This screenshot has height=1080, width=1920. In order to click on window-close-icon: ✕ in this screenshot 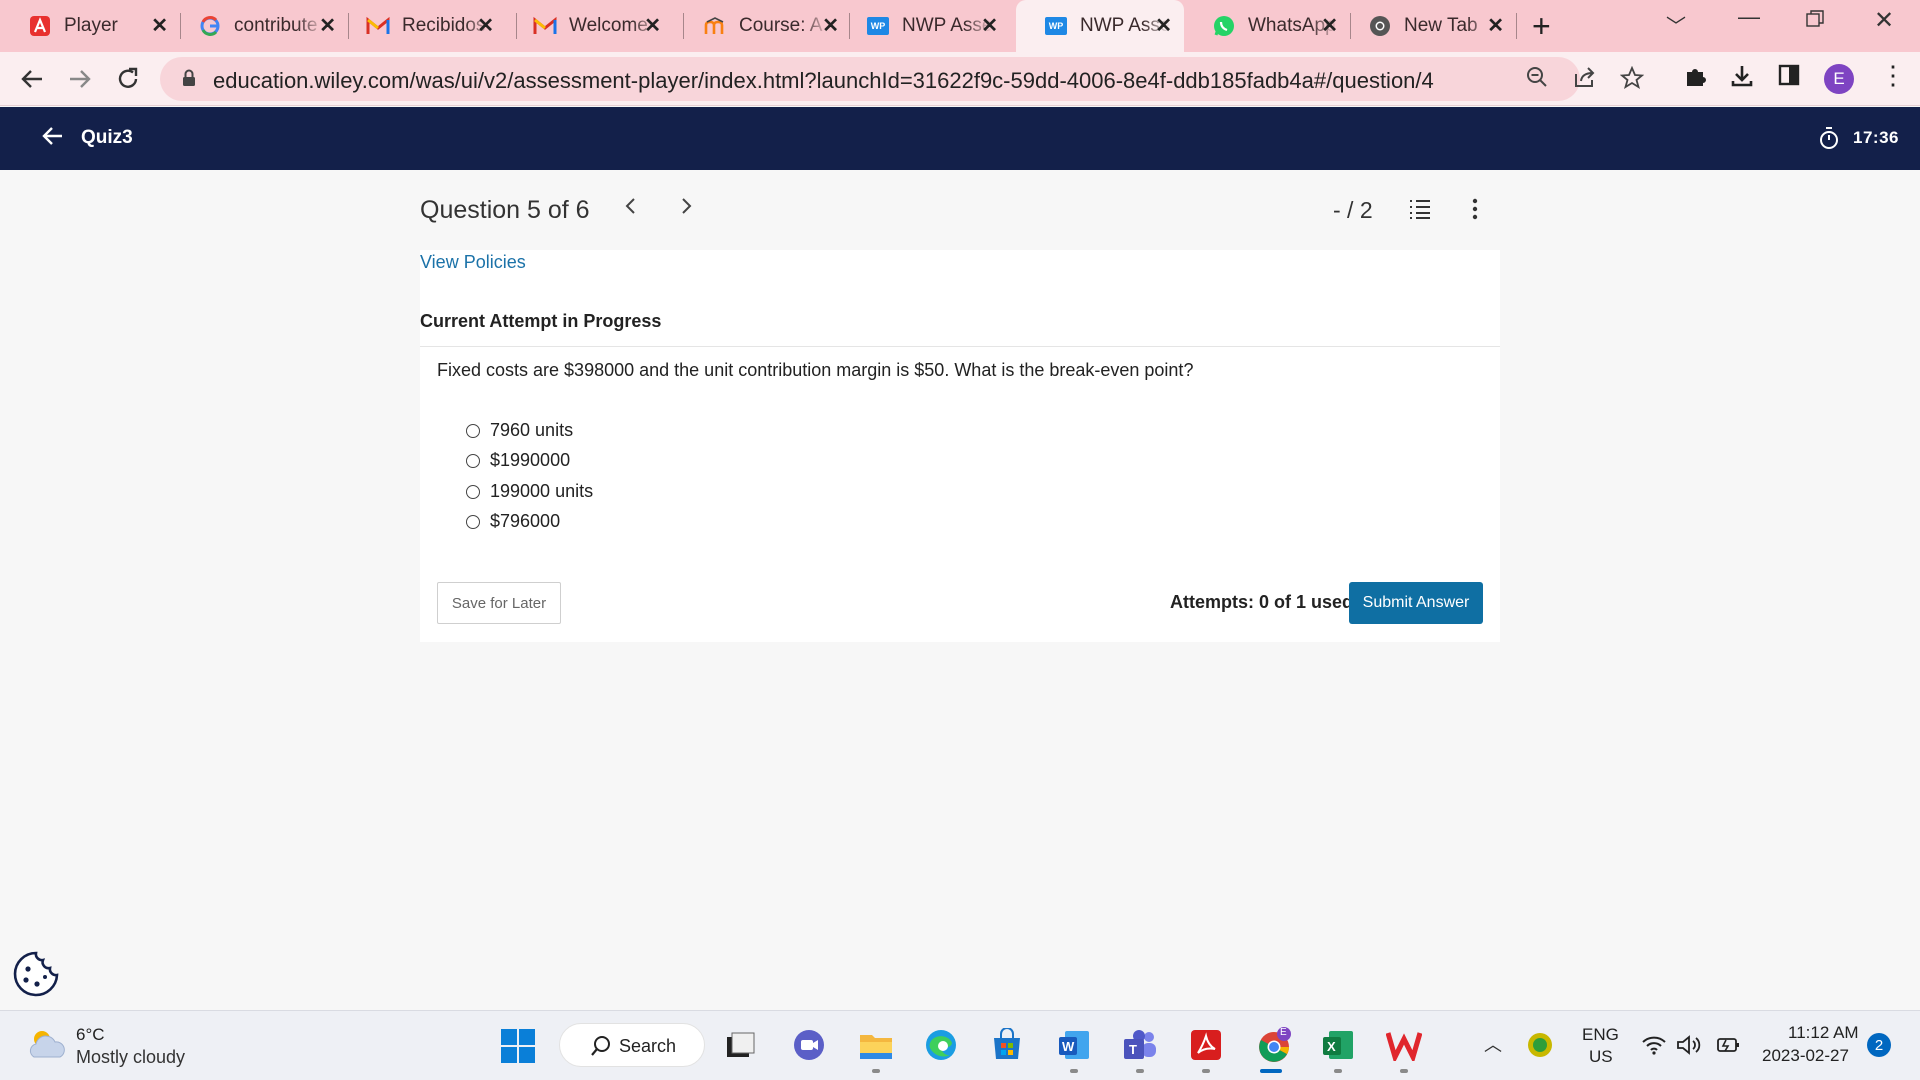, I will do `click(1884, 20)`.